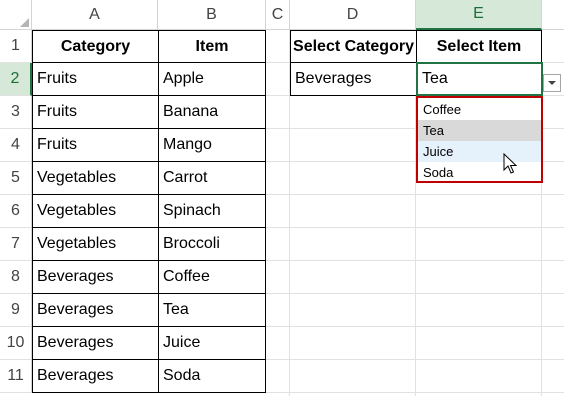 The height and width of the screenshot is (396, 564). What do you see at coordinates (212, 376) in the screenshot?
I see `item-cell: Soda` at bounding box center [212, 376].